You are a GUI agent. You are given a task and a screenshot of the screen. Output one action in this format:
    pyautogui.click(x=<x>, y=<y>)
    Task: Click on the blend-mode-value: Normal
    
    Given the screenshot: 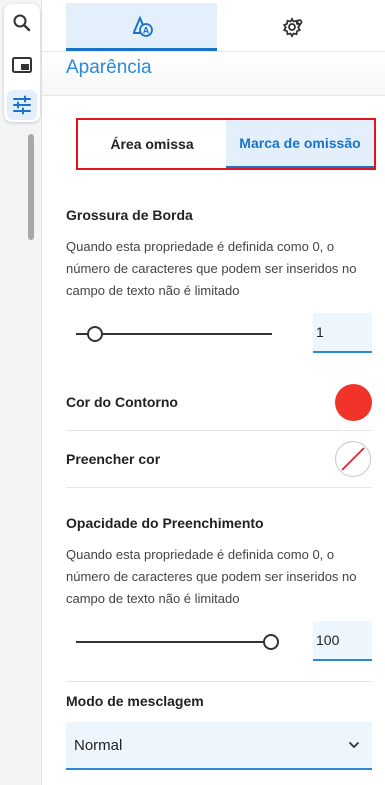 What is the action you would take?
    pyautogui.click(x=98, y=745)
    